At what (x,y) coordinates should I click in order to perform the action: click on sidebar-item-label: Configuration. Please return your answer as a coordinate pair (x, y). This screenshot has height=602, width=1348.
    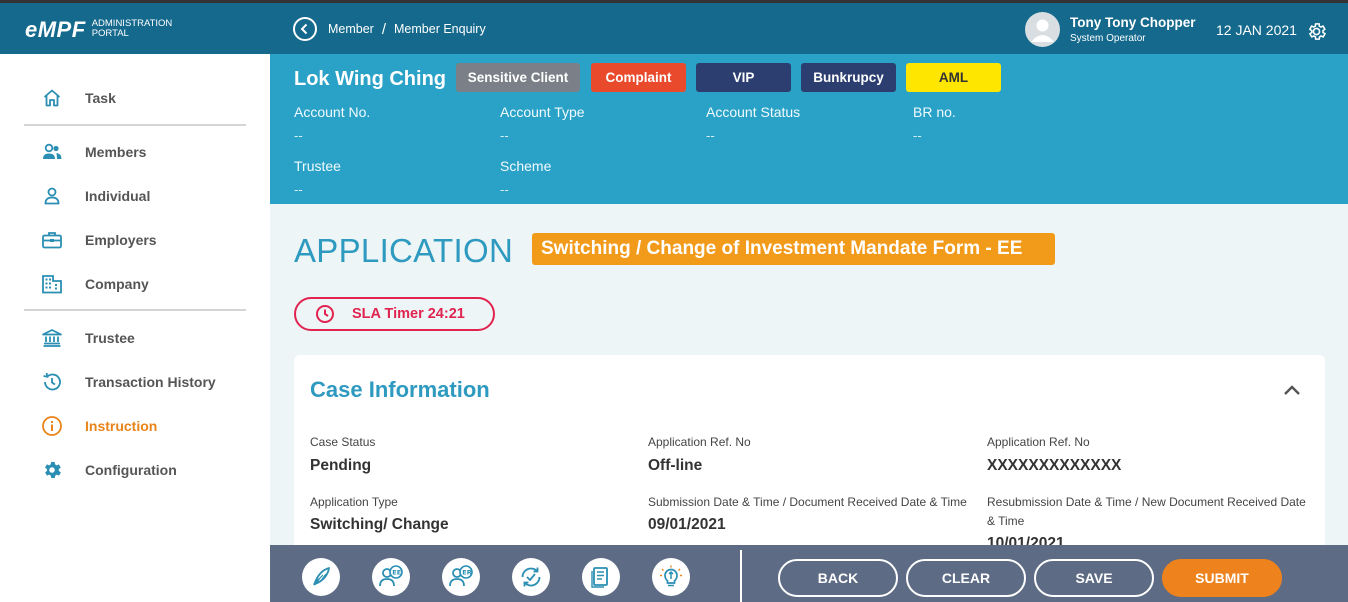
    Looking at the image, I should click on (131, 470).